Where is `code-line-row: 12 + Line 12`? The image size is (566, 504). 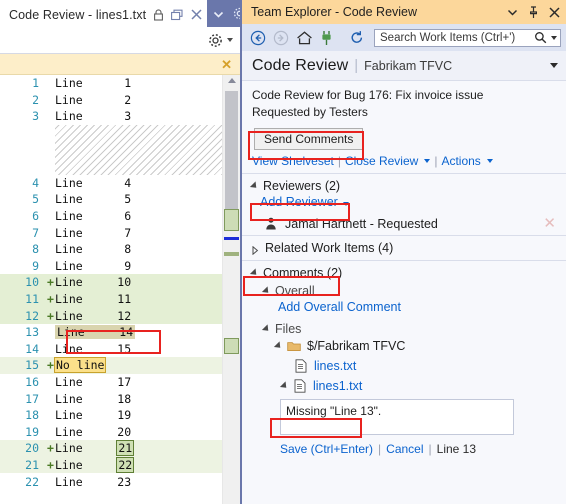
code-line-row: 12 + Line 12 is located at coordinates (111, 315).